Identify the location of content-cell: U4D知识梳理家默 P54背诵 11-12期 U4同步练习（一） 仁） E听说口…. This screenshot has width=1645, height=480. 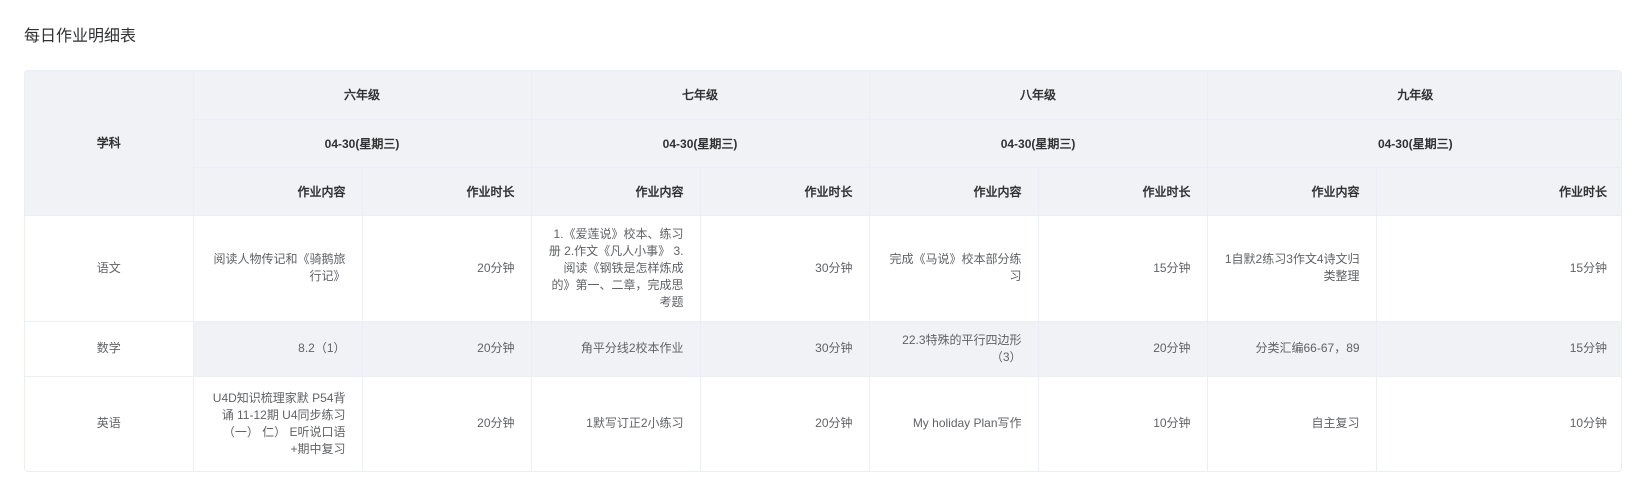
(278, 423).